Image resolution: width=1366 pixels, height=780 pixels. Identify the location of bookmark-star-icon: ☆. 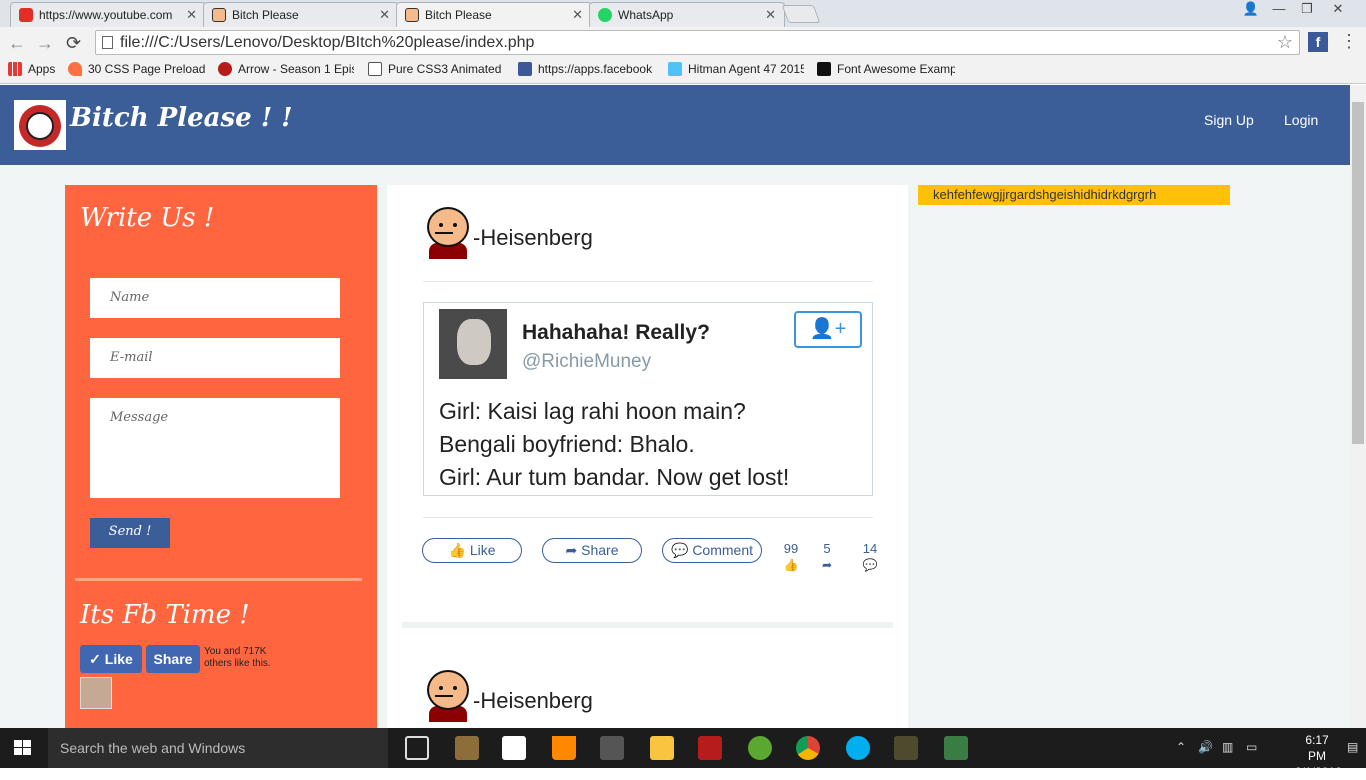
(1285, 42).